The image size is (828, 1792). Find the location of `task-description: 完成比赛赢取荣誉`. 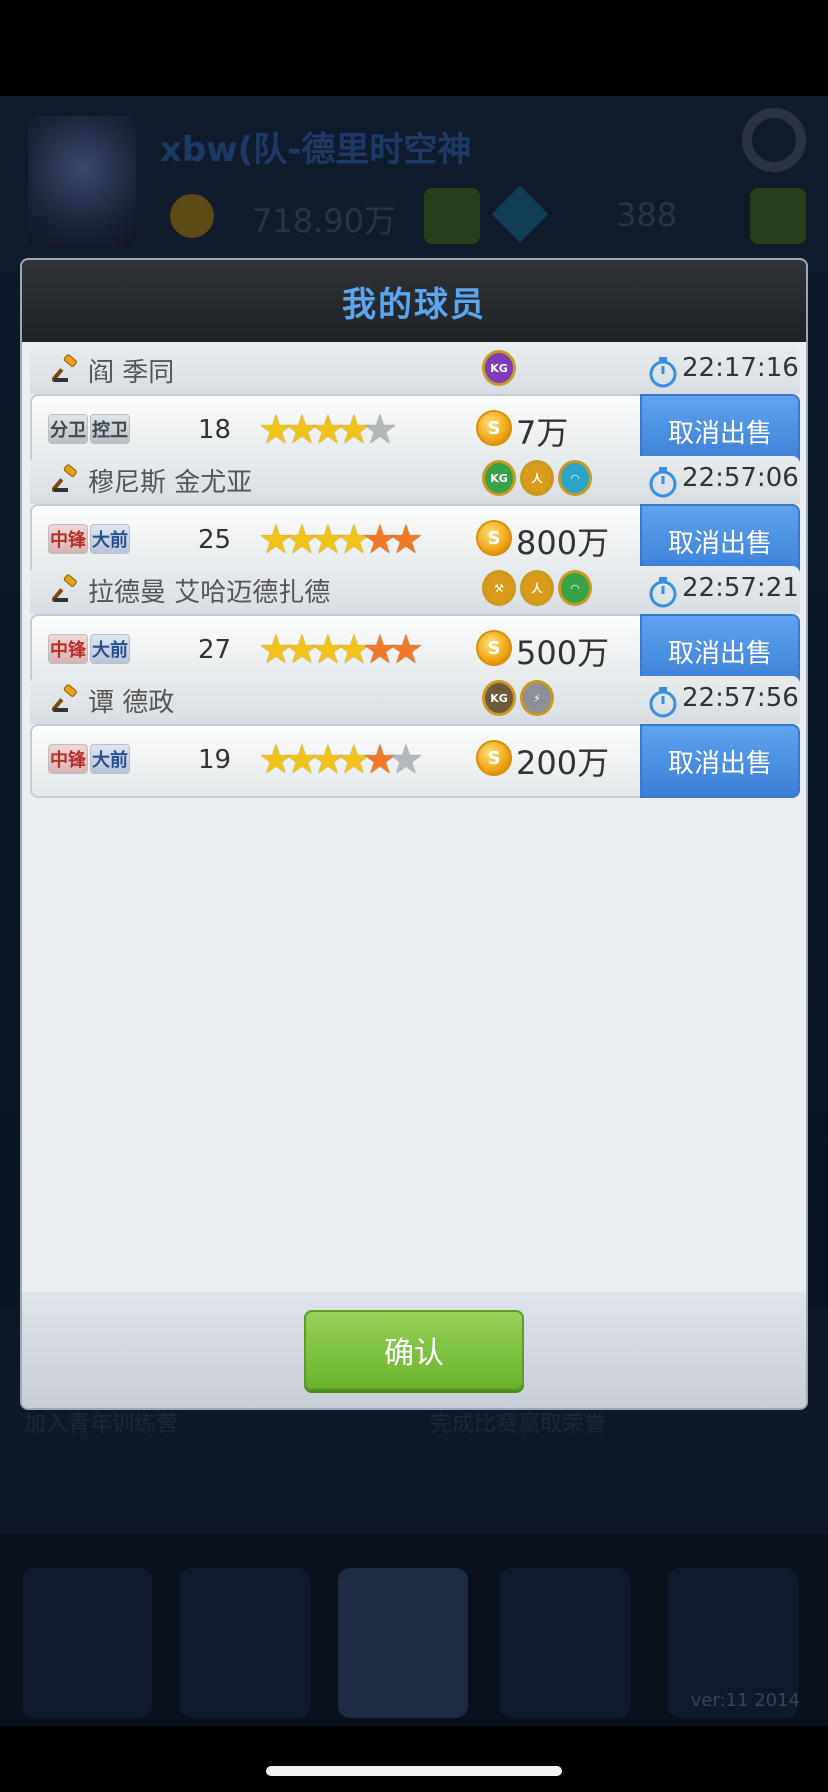

task-description: 完成比赛赢取荣誉 is located at coordinates (518, 1424).